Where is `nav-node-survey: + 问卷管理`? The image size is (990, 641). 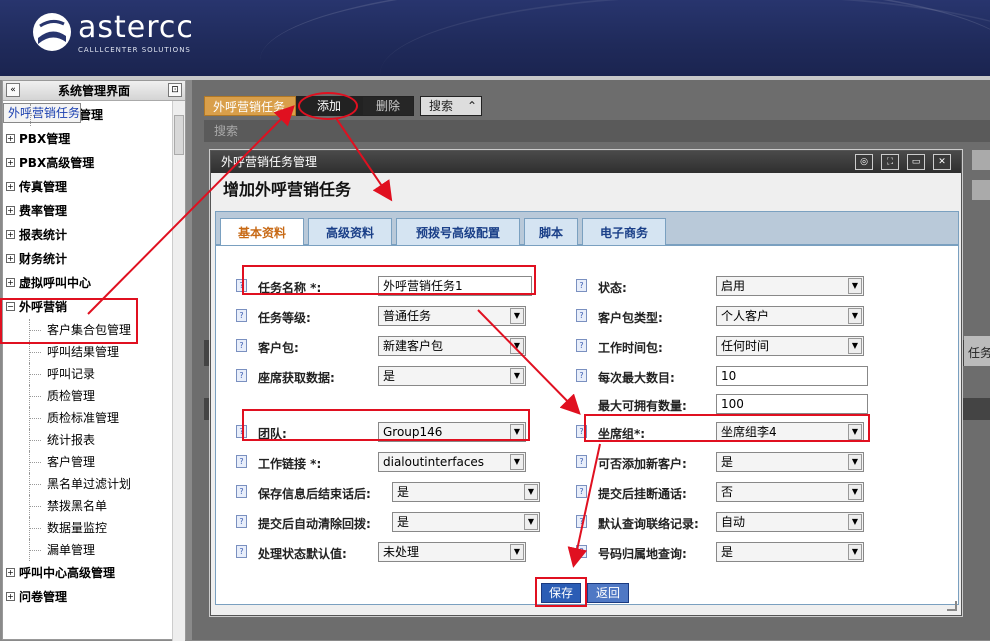
nav-node-survey: + 问卷管理 is located at coordinates (87, 597).